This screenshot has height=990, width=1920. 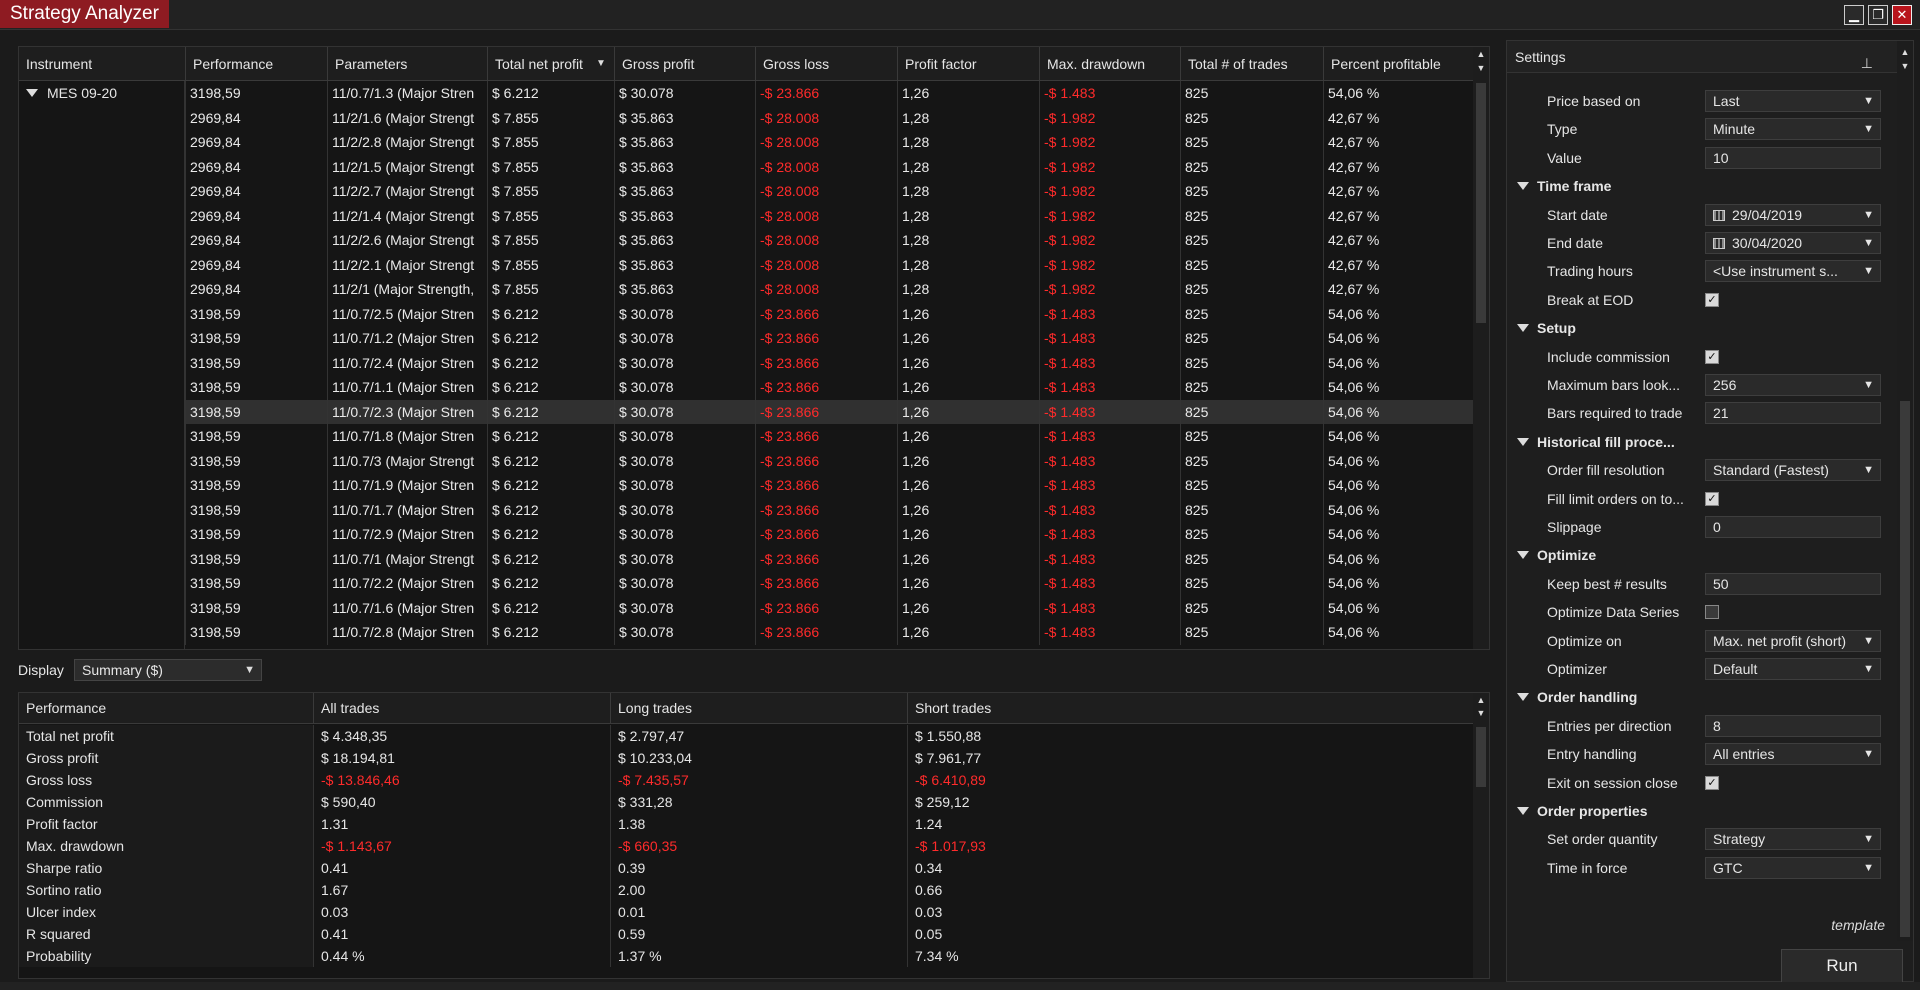 I want to click on settings-select: Minute ▼, so click(x=1793, y=129).